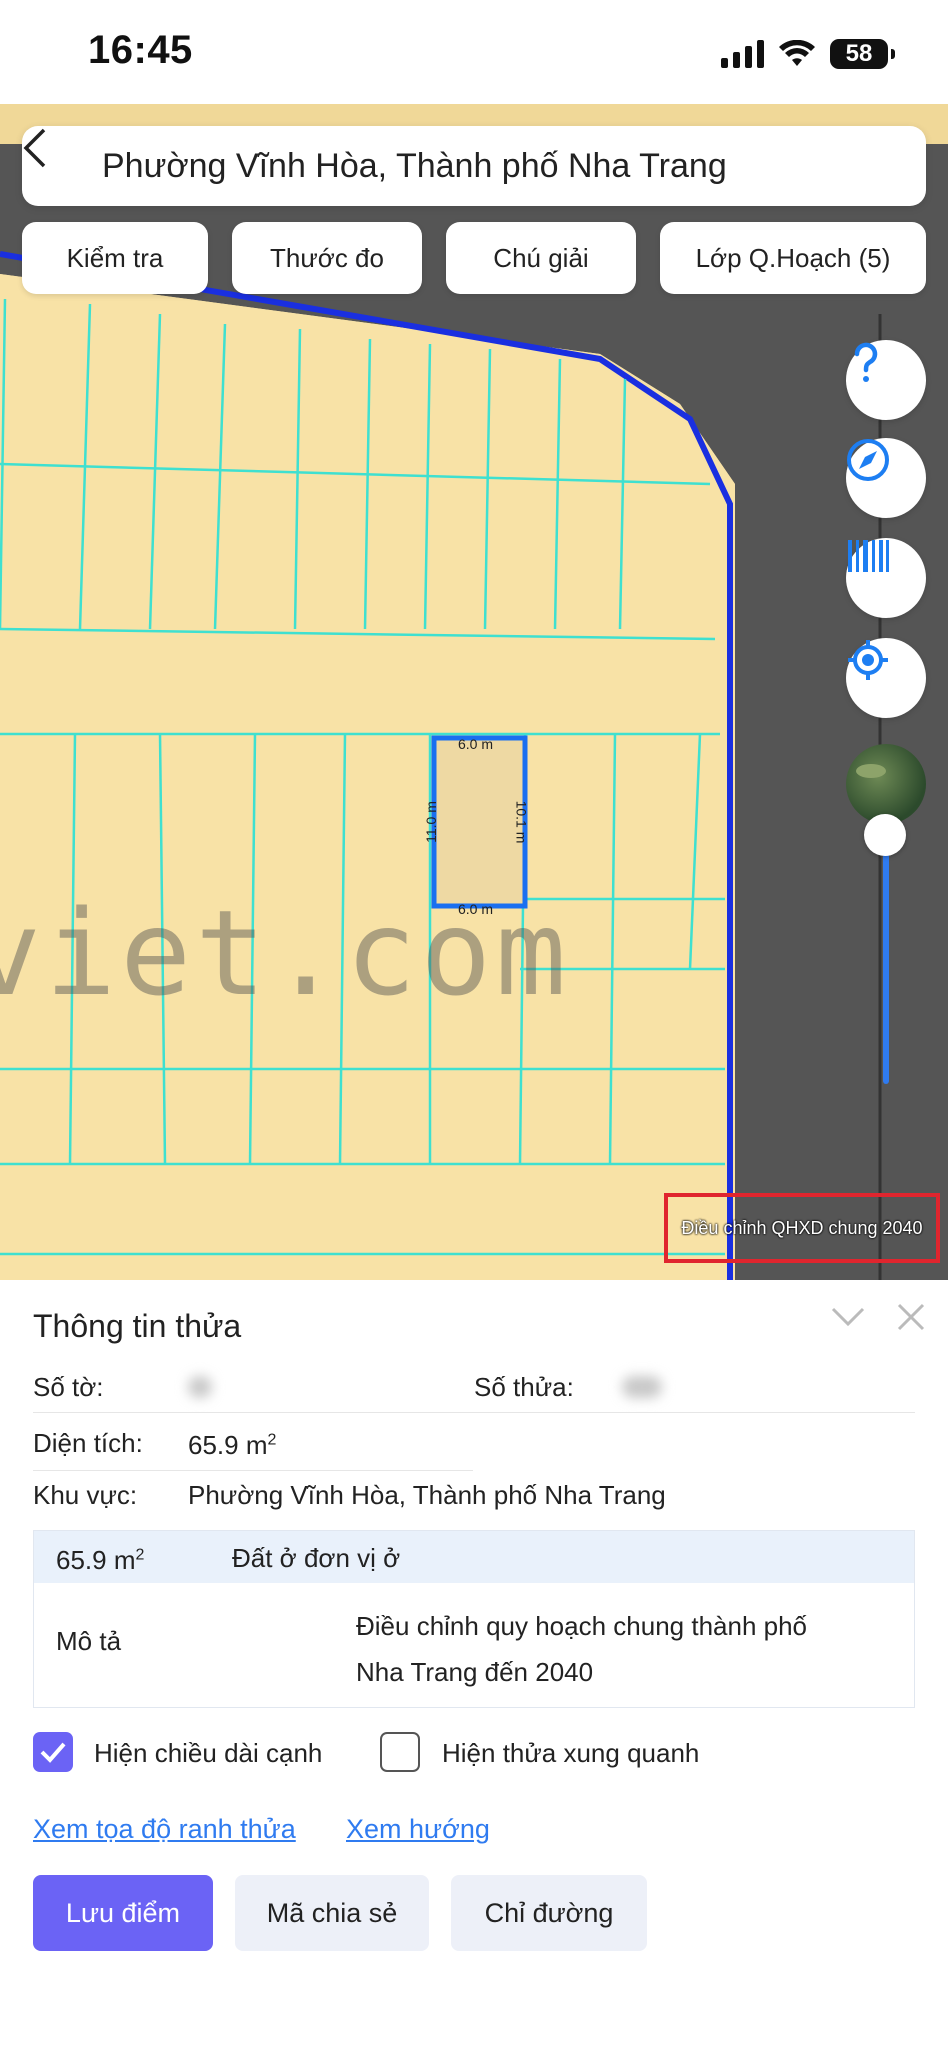  Describe the element at coordinates (316, 1558) in the screenshot. I see `zone-type: Đất ở đơn vị ở` at that location.